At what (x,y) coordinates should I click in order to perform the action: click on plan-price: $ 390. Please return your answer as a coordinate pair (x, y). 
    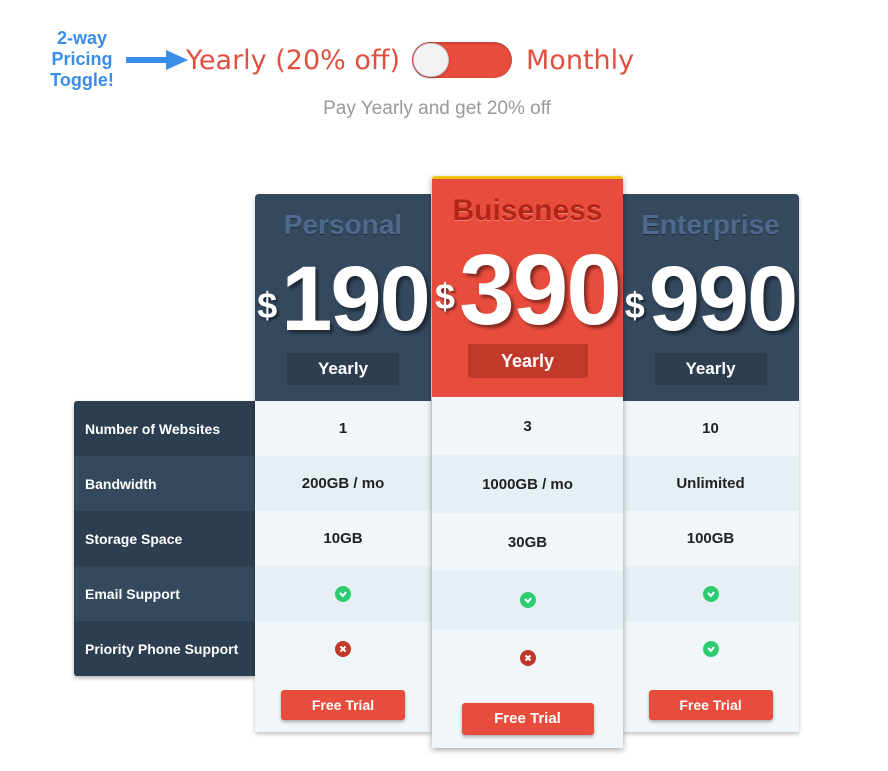
    Looking at the image, I should click on (527, 286).